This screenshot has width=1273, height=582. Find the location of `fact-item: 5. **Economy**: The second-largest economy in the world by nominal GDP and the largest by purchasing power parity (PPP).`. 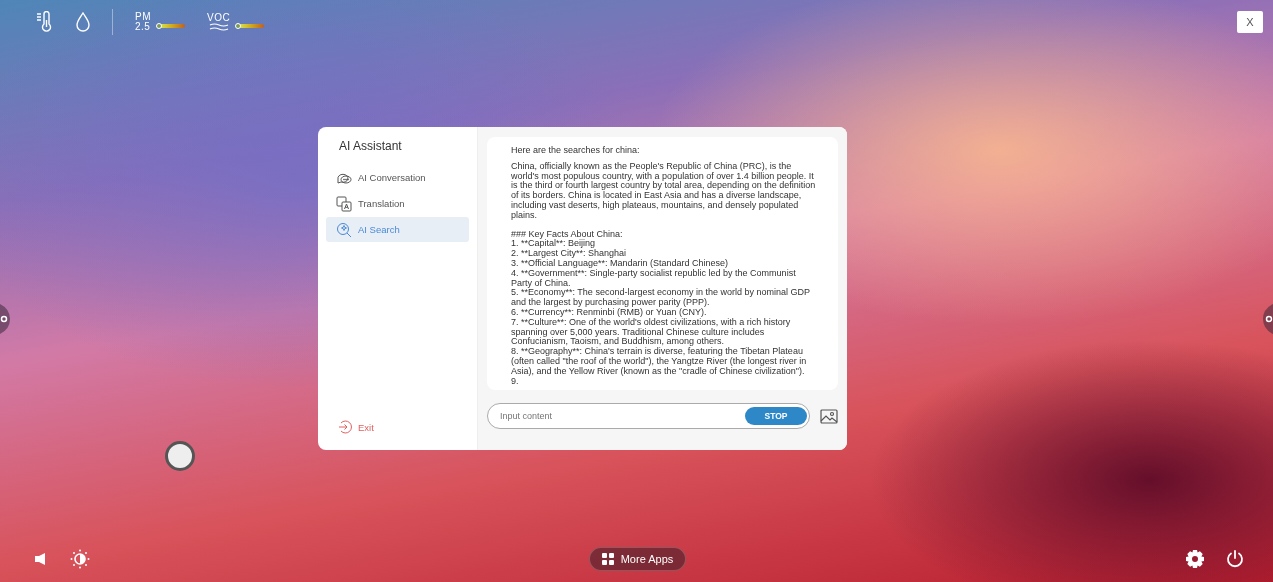

fact-item: 5. **Economy**: The second-largest economy in the world by nominal GDP and the largest by purchasing power parity (PPP). is located at coordinates (661, 298).